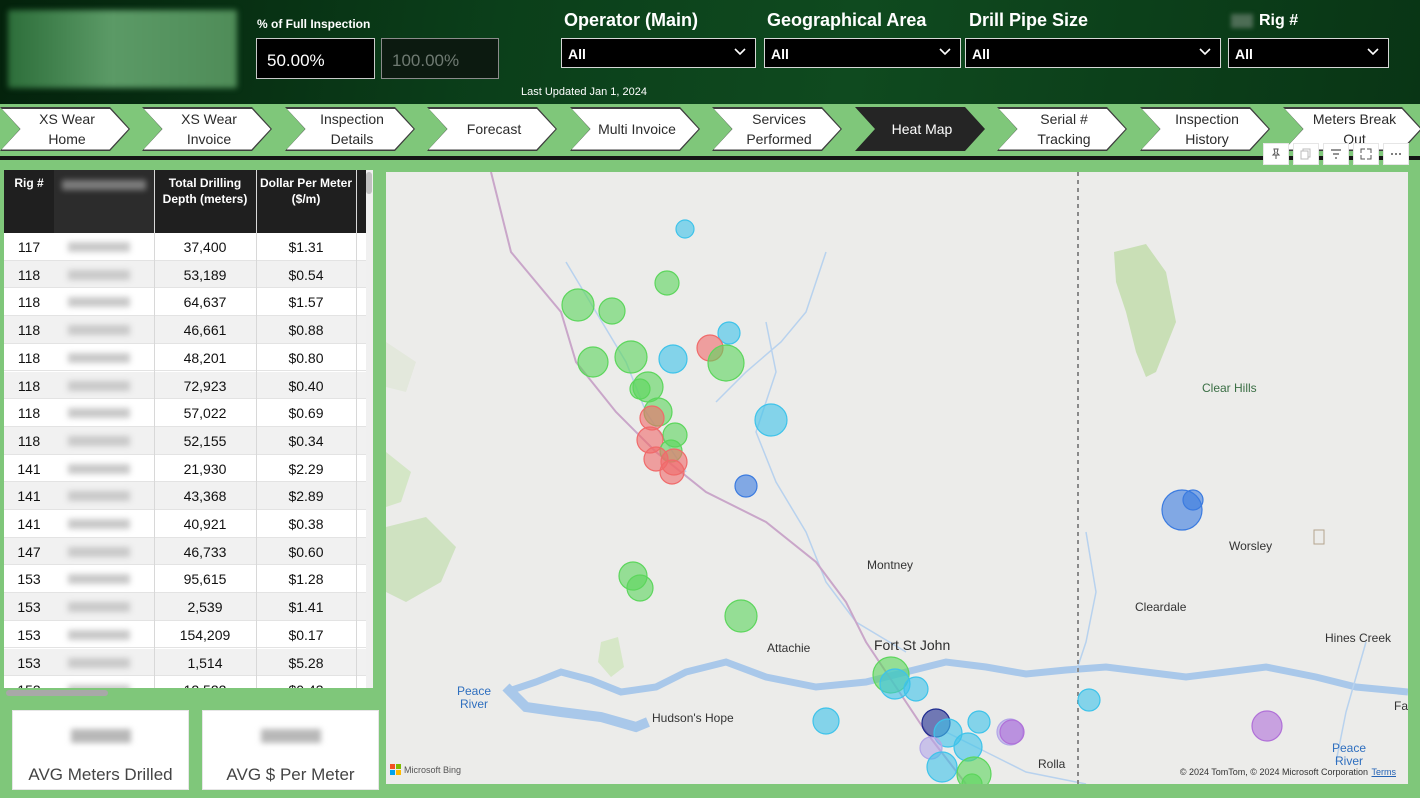 The image size is (1420, 798). Describe the element at coordinates (185, 330) in the screenshot. I see `table-row: 118 46,661 $0.88` at that location.